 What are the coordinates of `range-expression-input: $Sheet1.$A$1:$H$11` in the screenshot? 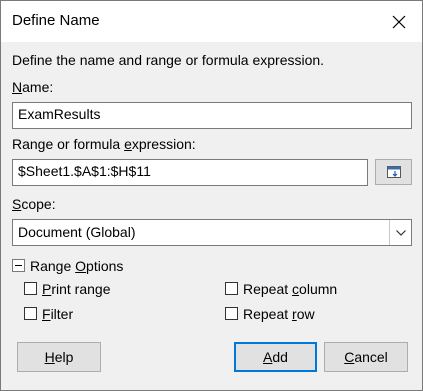 It's located at (190, 172).